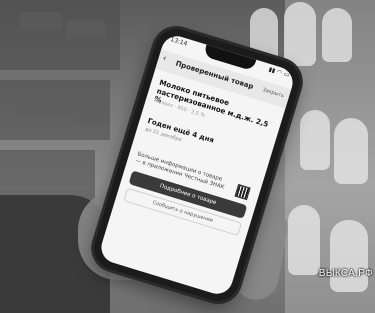 The height and width of the screenshot is (313, 375). What do you see at coordinates (164, 59) in the screenshot?
I see `back-arrow-icon: ‹` at bounding box center [164, 59].